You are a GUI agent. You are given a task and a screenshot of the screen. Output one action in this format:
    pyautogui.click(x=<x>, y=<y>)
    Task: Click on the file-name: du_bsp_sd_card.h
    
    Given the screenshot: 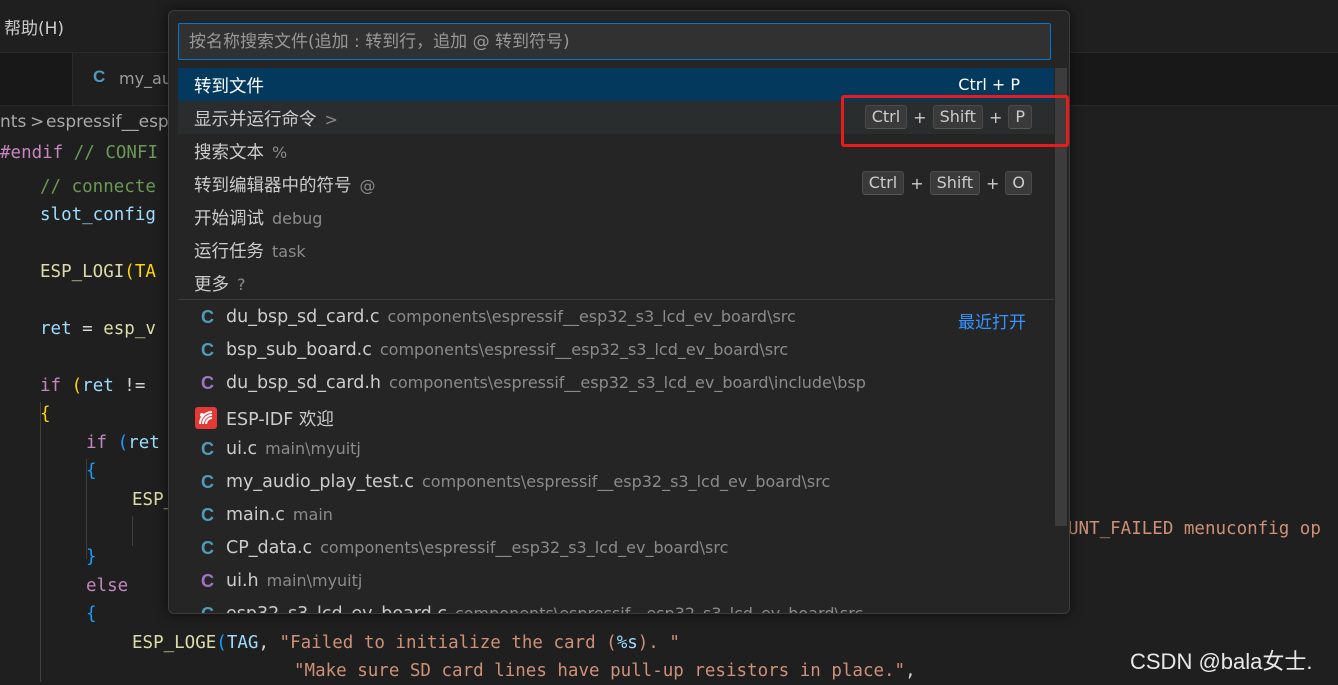 What is the action you would take?
    pyautogui.click(x=304, y=383)
    